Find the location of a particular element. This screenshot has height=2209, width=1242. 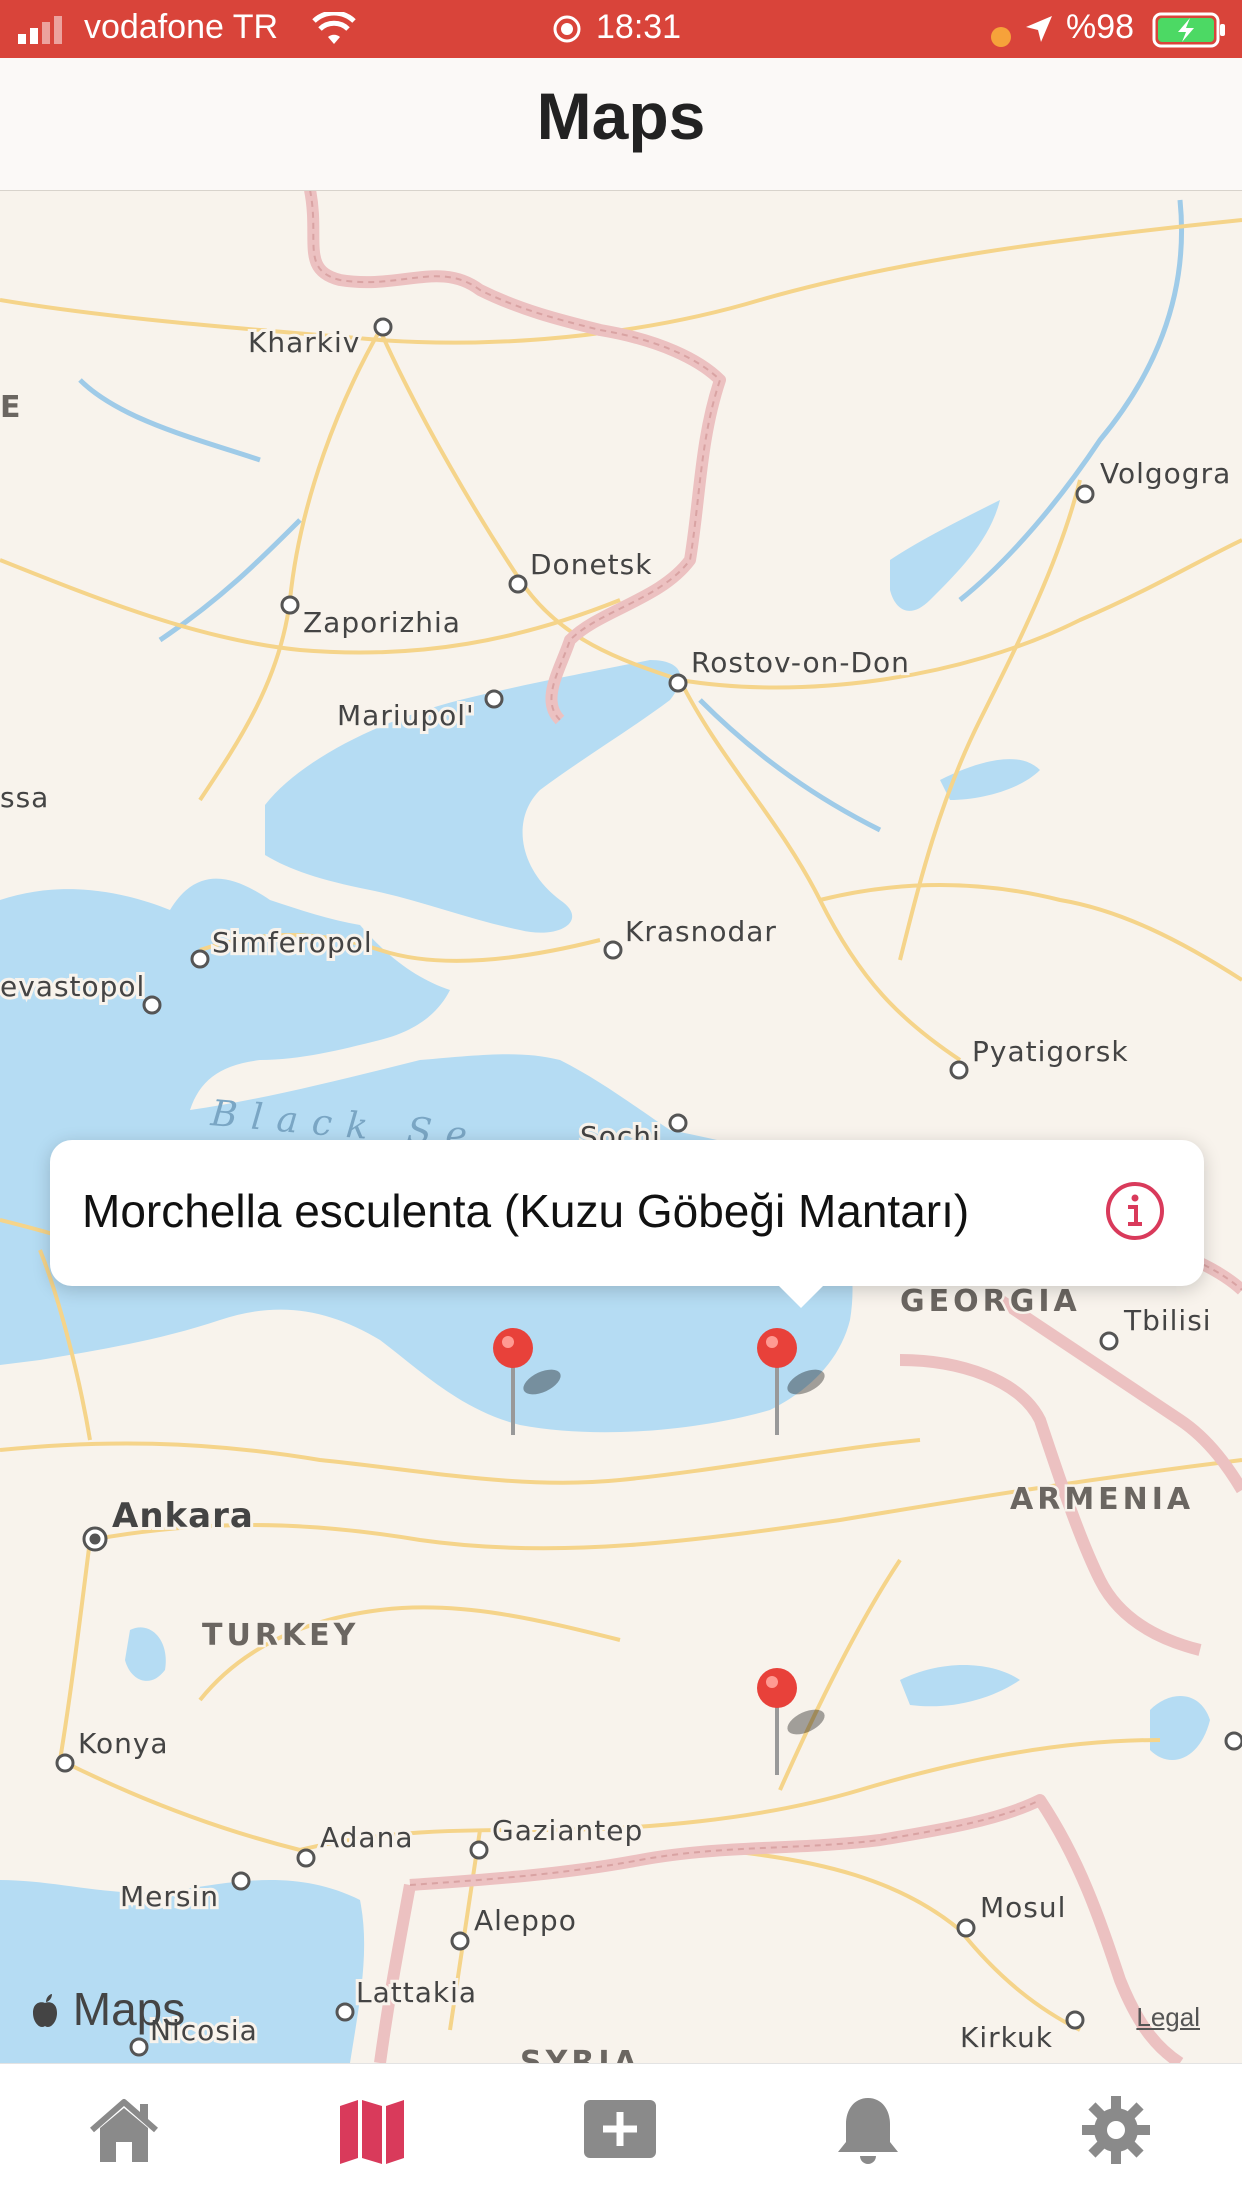

callout-arrow is located at coordinates (801, 1296).